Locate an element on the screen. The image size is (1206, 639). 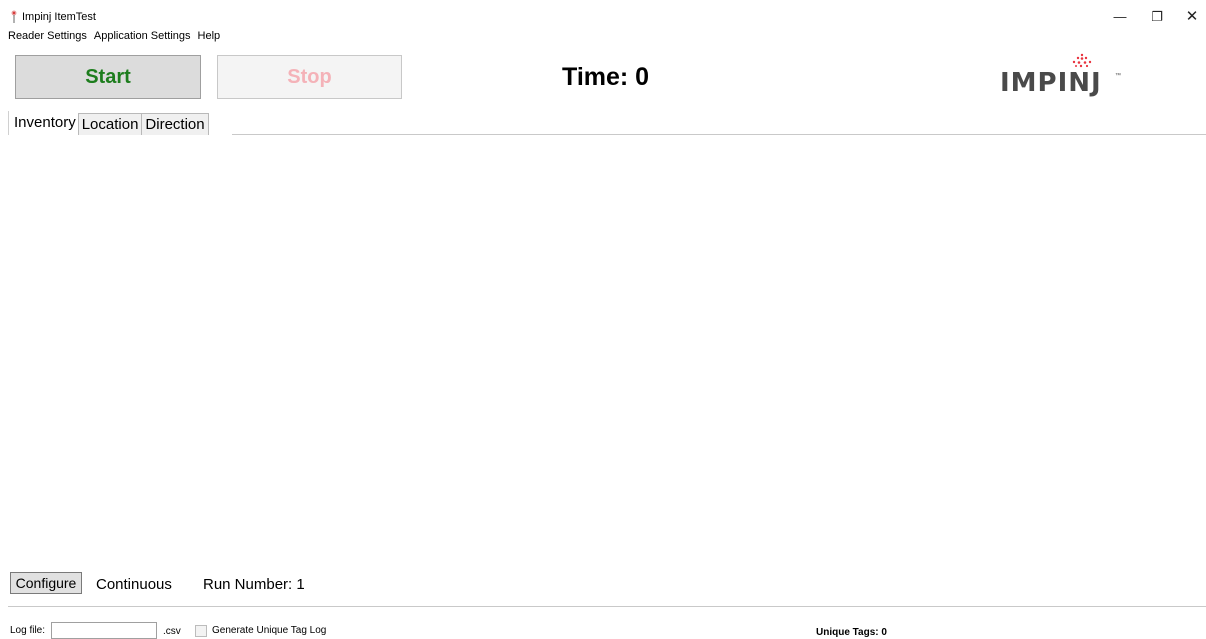
logo-trademark: ™ is located at coordinates (1118, 76).